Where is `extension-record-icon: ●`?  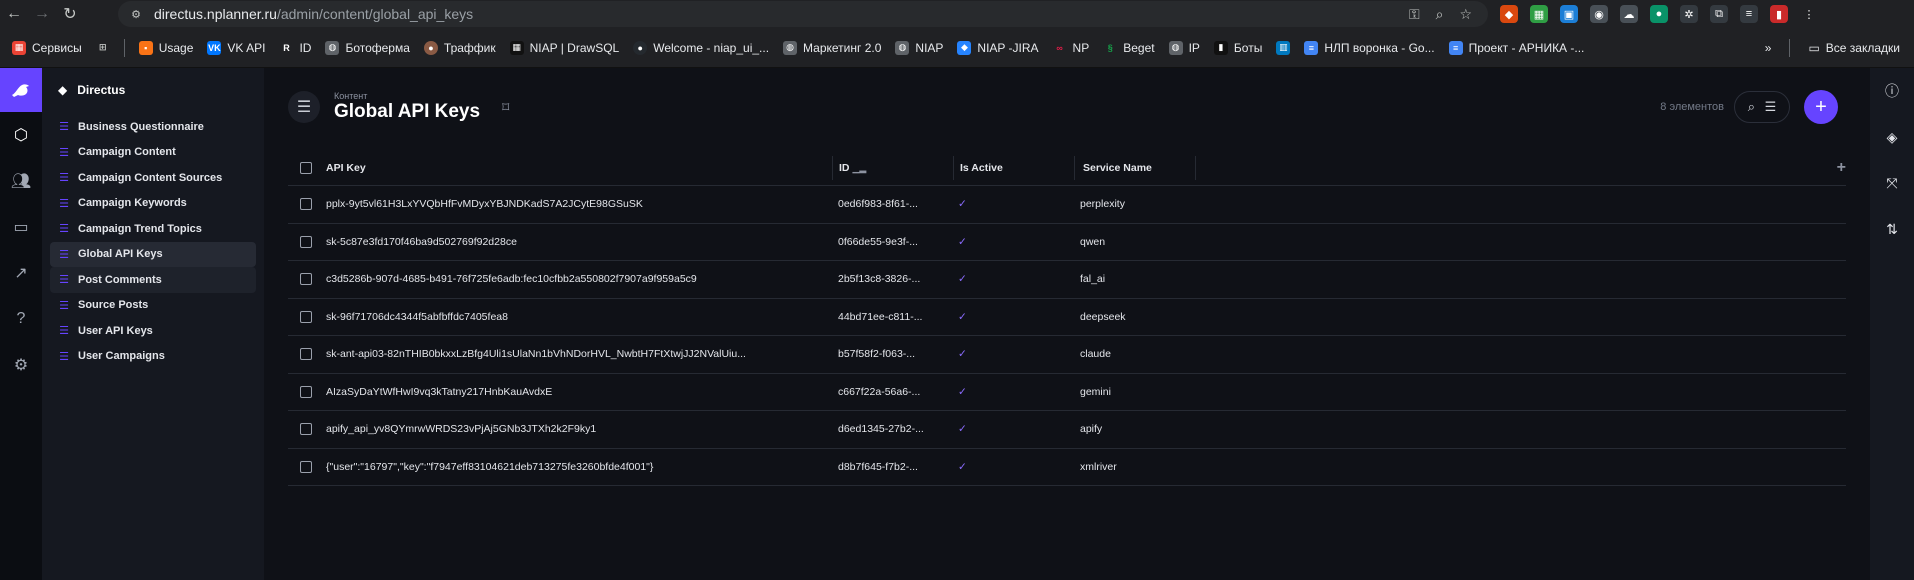 extension-record-icon: ● is located at coordinates (1659, 14).